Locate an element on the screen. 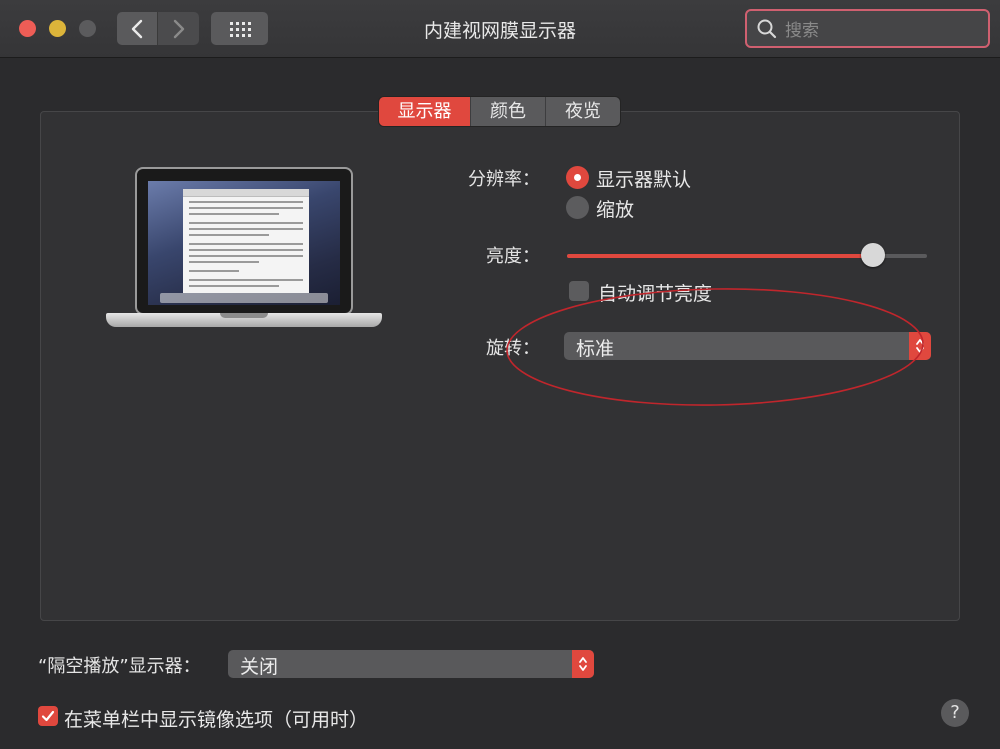 The height and width of the screenshot is (749, 1000). auto-brightness-checkbox is located at coordinates (579, 291).